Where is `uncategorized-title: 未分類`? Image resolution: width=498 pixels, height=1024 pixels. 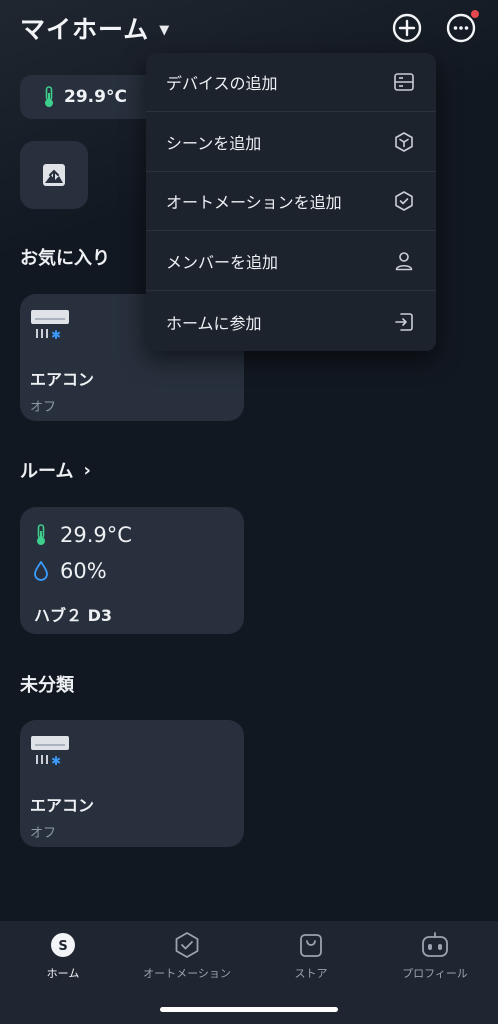 uncategorized-title: 未分類 is located at coordinates (47, 684).